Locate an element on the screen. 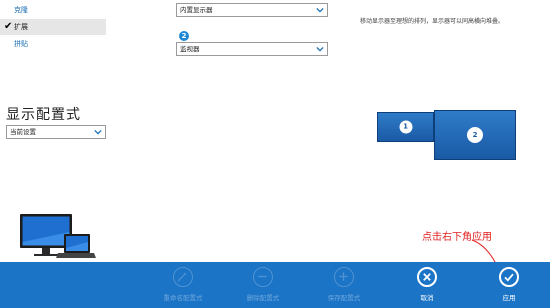  monitor-2-select-value: 监视器 is located at coordinates (190, 49).